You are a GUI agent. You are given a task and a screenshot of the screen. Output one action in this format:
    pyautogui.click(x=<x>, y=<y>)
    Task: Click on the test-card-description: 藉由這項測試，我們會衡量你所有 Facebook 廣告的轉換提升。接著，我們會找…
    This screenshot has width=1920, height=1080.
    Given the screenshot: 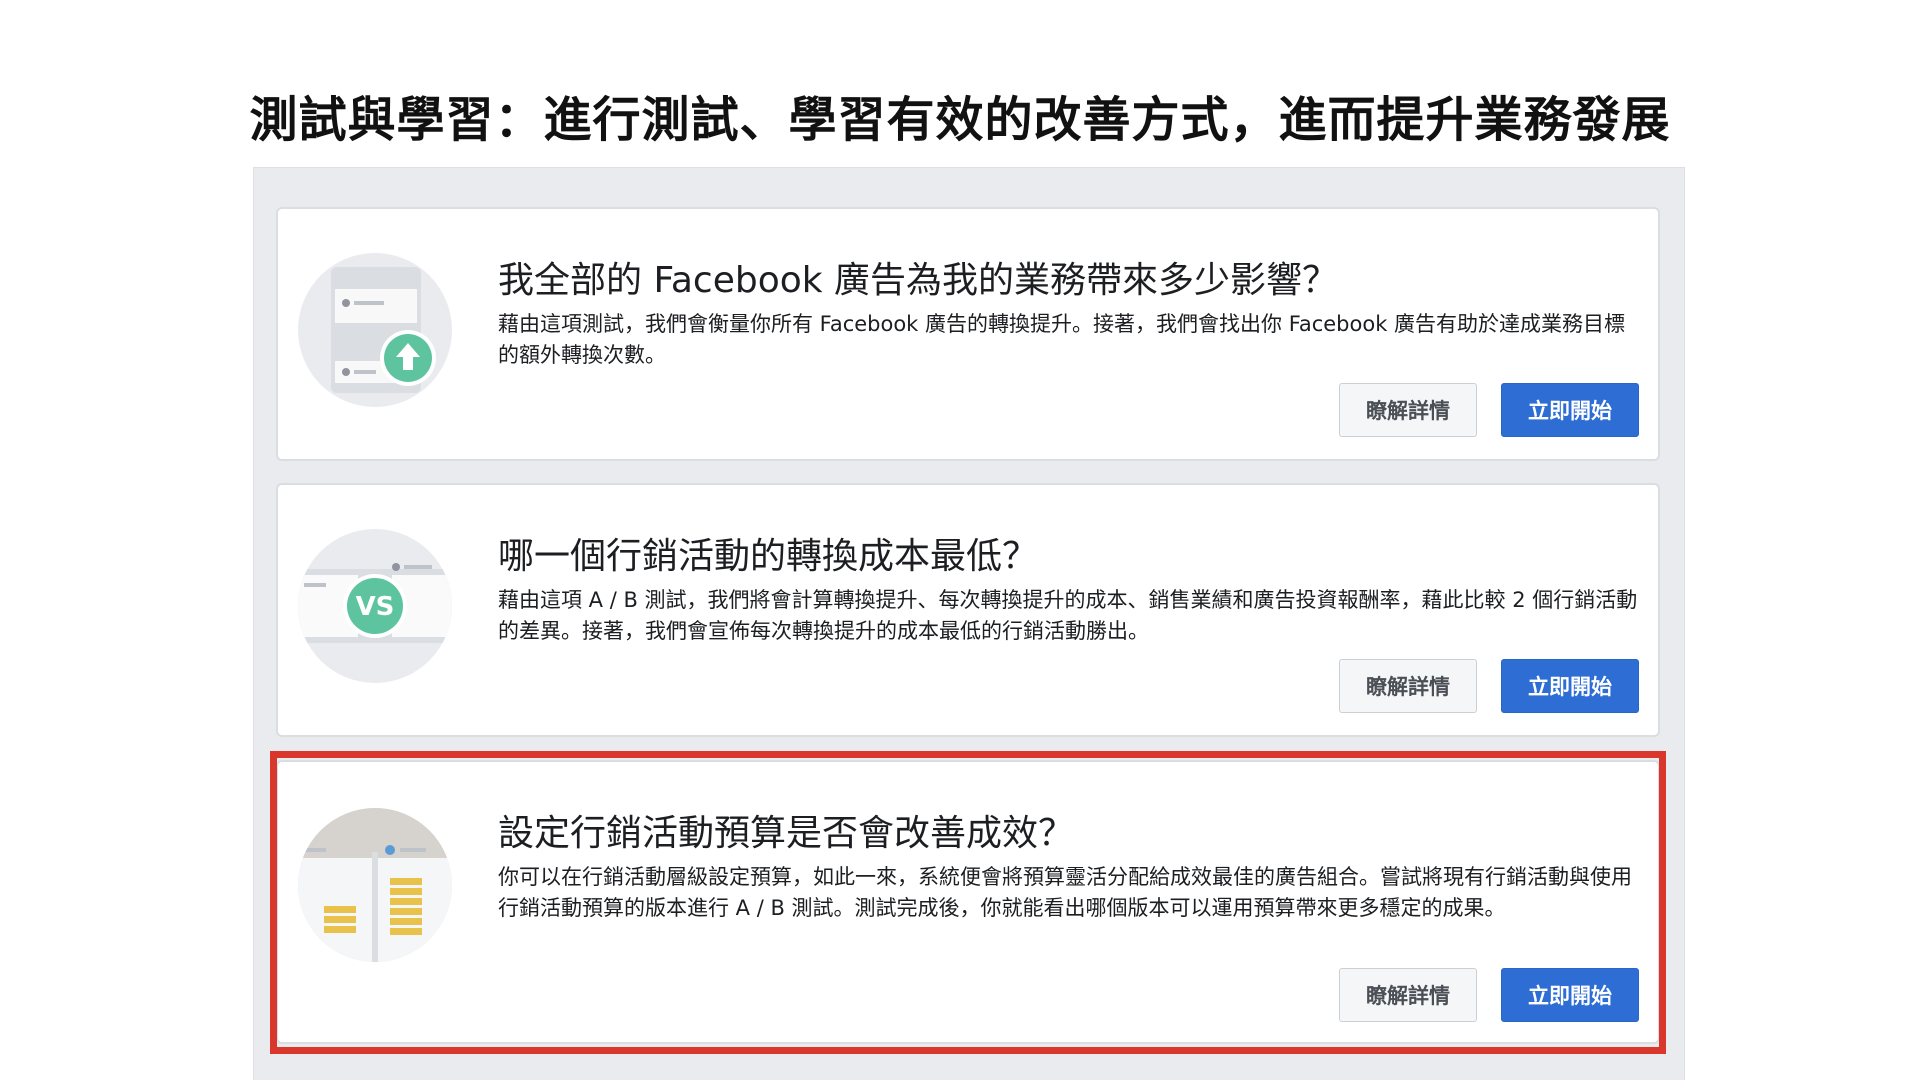 What is the action you would take?
    pyautogui.click(x=1062, y=339)
    